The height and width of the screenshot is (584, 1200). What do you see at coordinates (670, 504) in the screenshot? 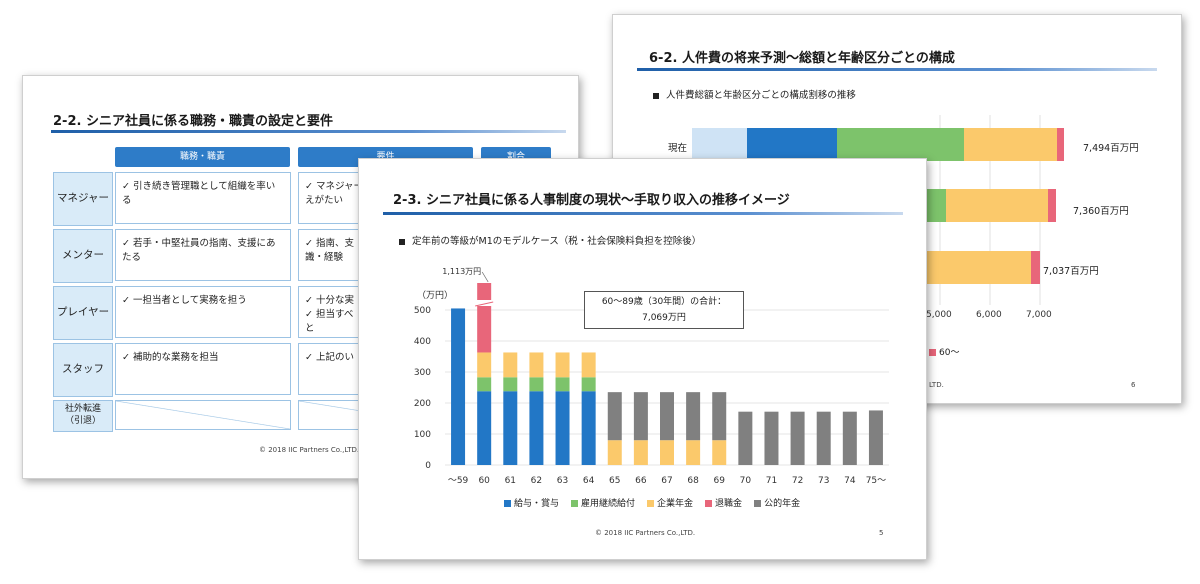
I see `legend-item-2: 企業年金` at bounding box center [670, 504].